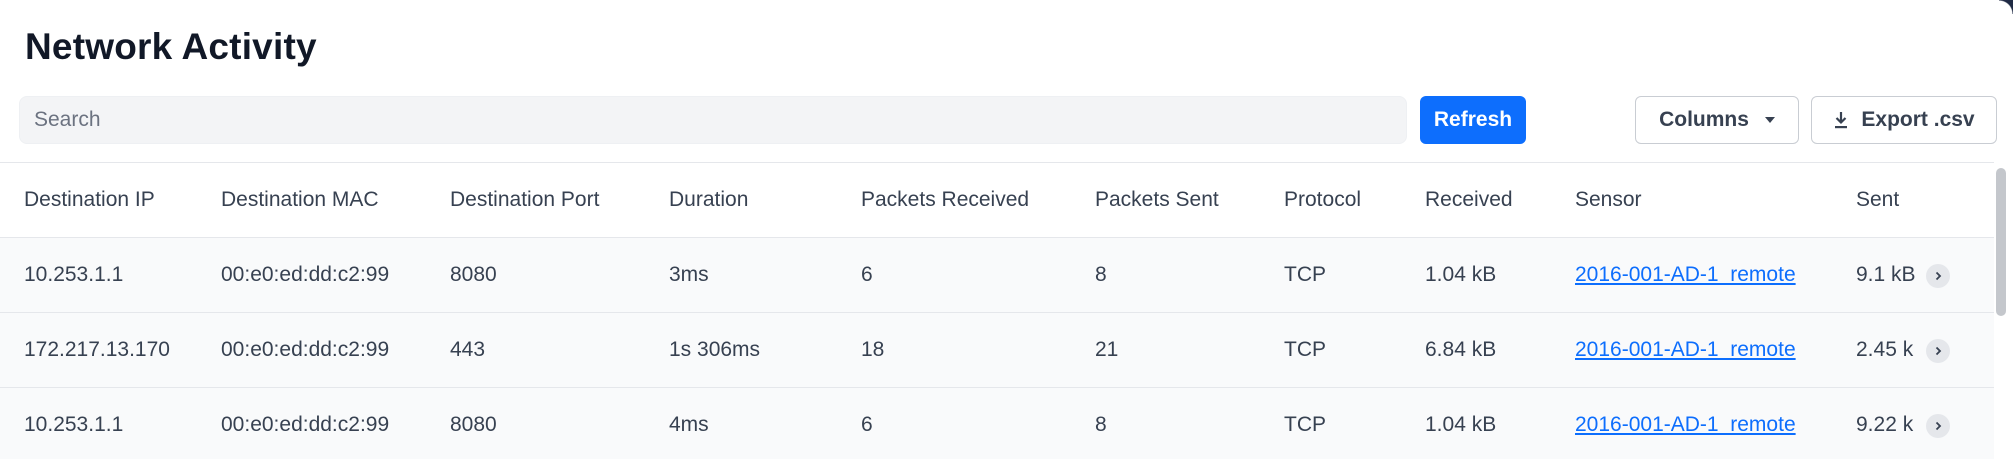 This screenshot has width=2013, height=459. Describe the element at coordinates (1769, 120) in the screenshot. I see `caret-down-icon` at that location.